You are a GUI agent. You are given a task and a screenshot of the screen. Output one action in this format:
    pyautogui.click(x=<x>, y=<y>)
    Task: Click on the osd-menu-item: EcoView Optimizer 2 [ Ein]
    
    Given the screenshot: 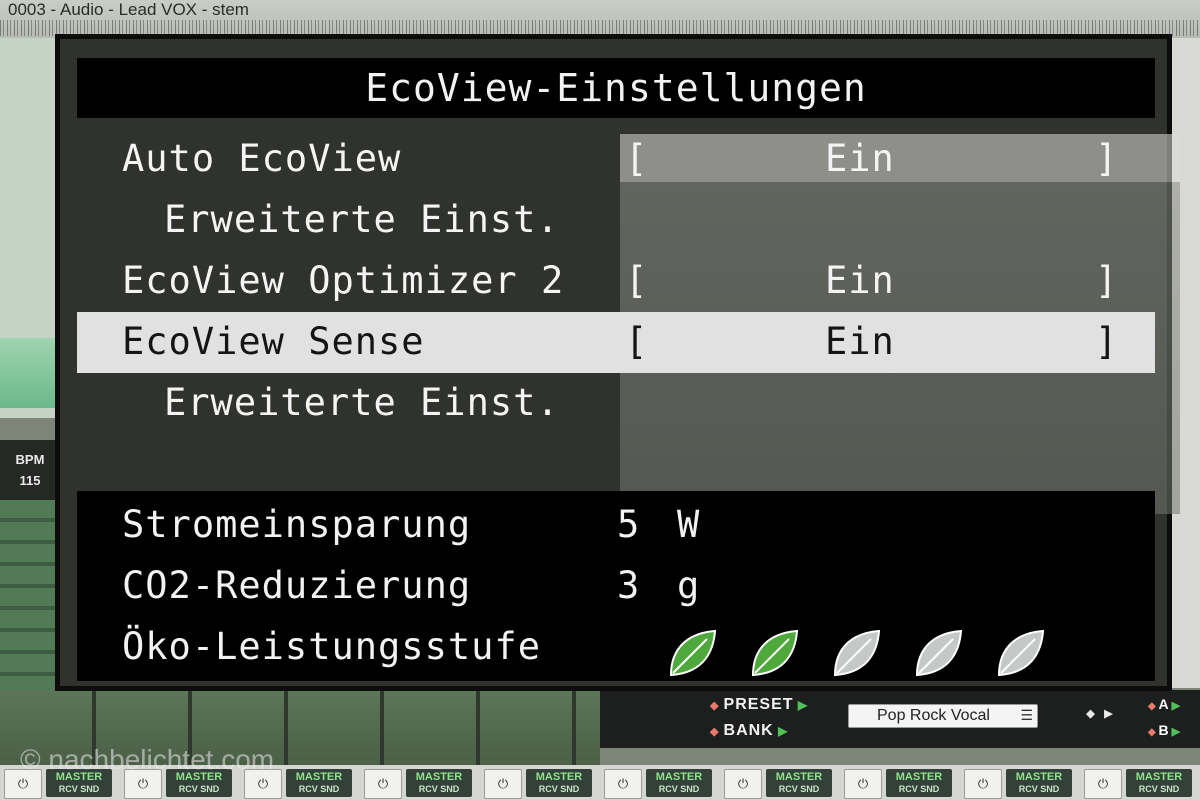 What is the action you would take?
    pyautogui.click(x=616, y=281)
    